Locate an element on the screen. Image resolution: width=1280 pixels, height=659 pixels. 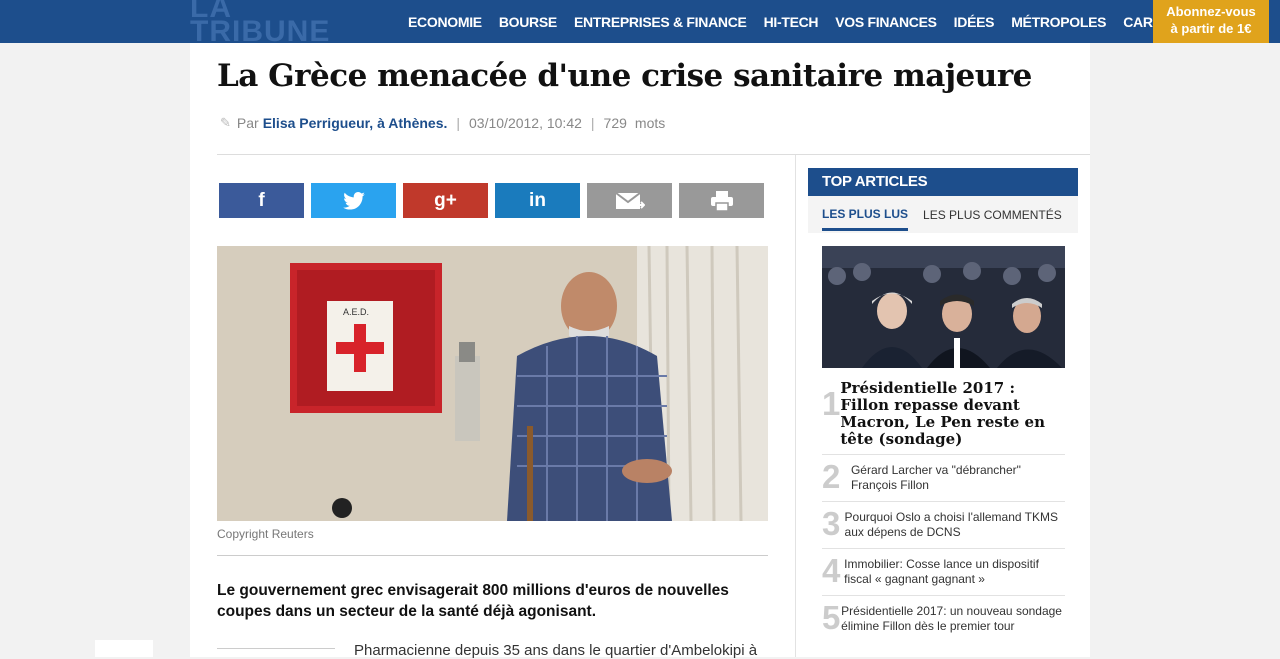
facebook-icon: f is located at coordinates (261, 200).